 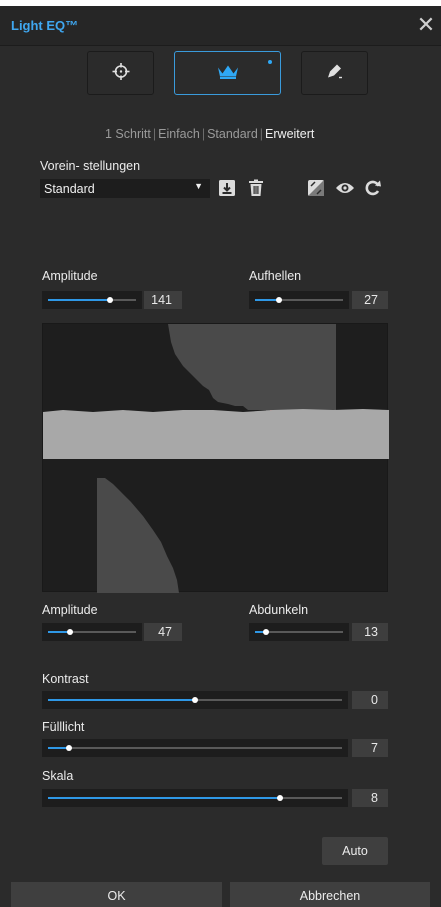 What do you see at coordinates (270, 62) in the screenshot?
I see `active-indicator` at bounding box center [270, 62].